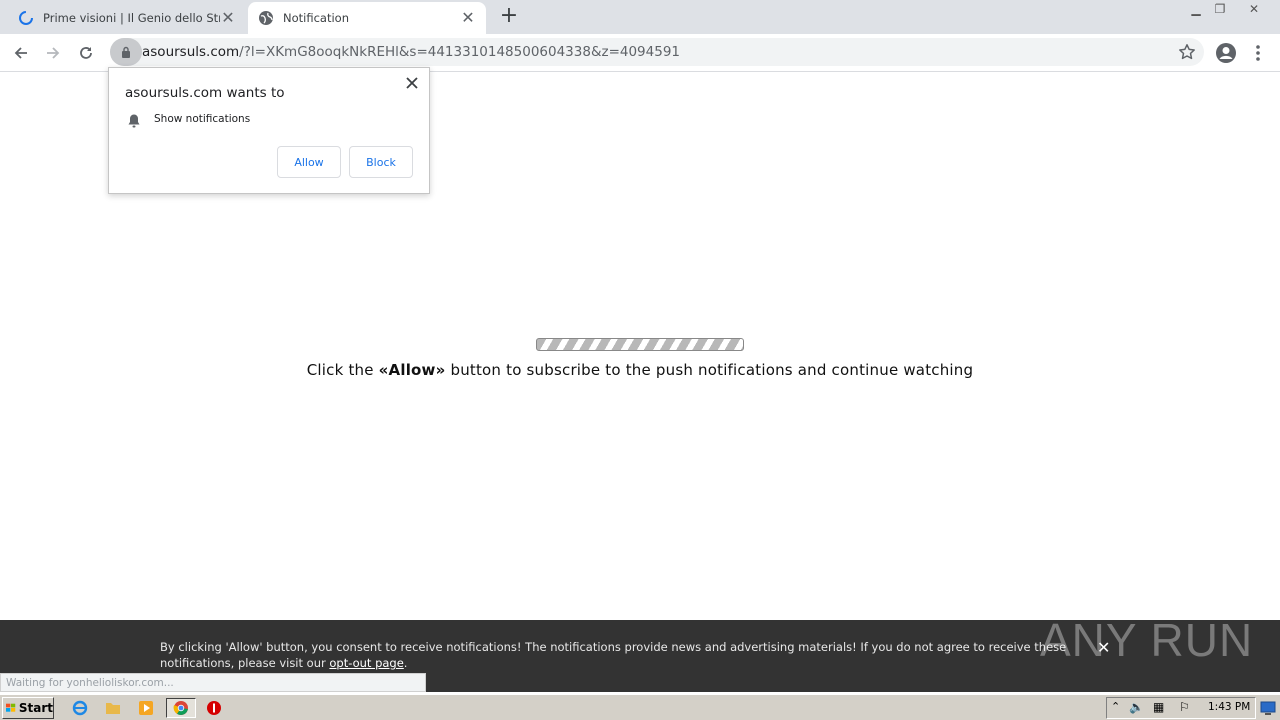 The width and height of the screenshot is (1280, 720). I want to click on url-domain: asoursuls.com, so click(191, 52).